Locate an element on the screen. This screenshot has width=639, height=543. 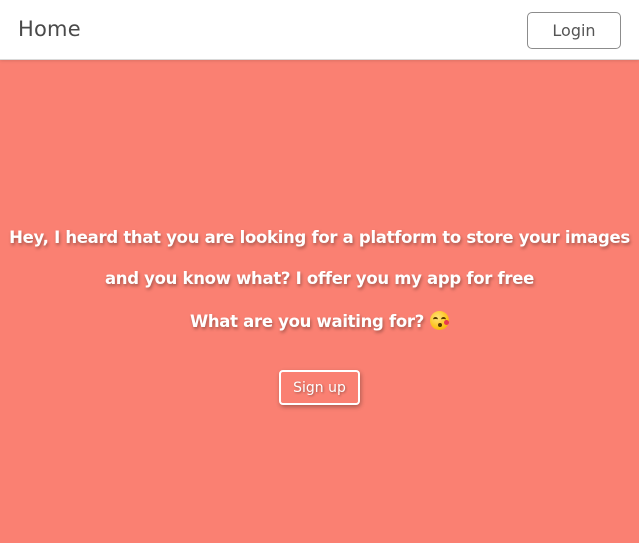
signup-button: Sign up is located at coordinates (319, 387).